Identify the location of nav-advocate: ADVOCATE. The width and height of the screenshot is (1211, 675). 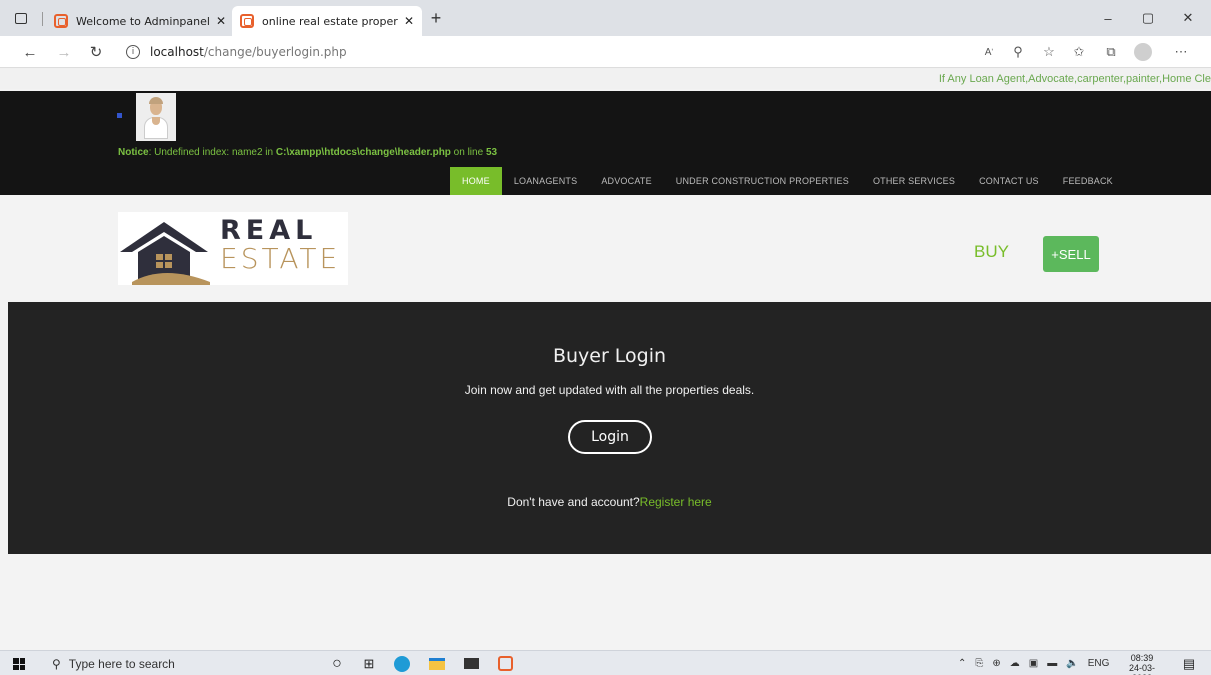
(626, 181).